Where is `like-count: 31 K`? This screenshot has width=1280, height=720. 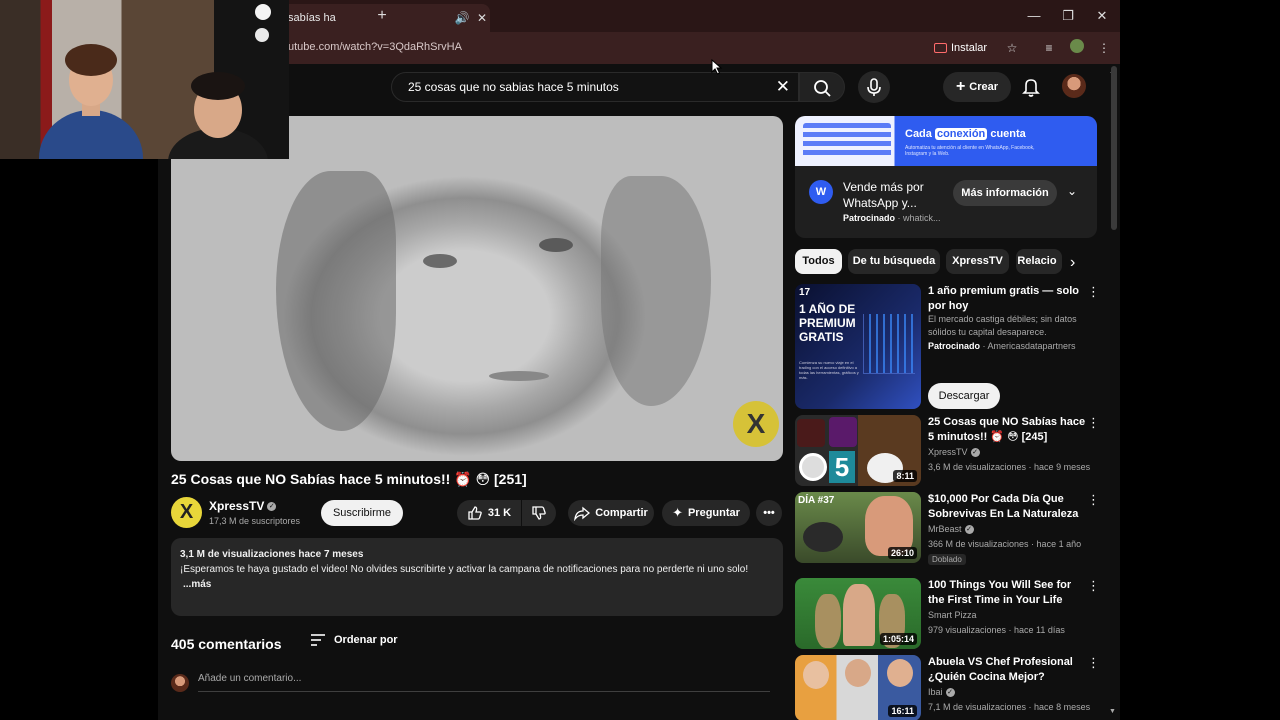
like-count: 31 K is located at coordinates (499, 513).